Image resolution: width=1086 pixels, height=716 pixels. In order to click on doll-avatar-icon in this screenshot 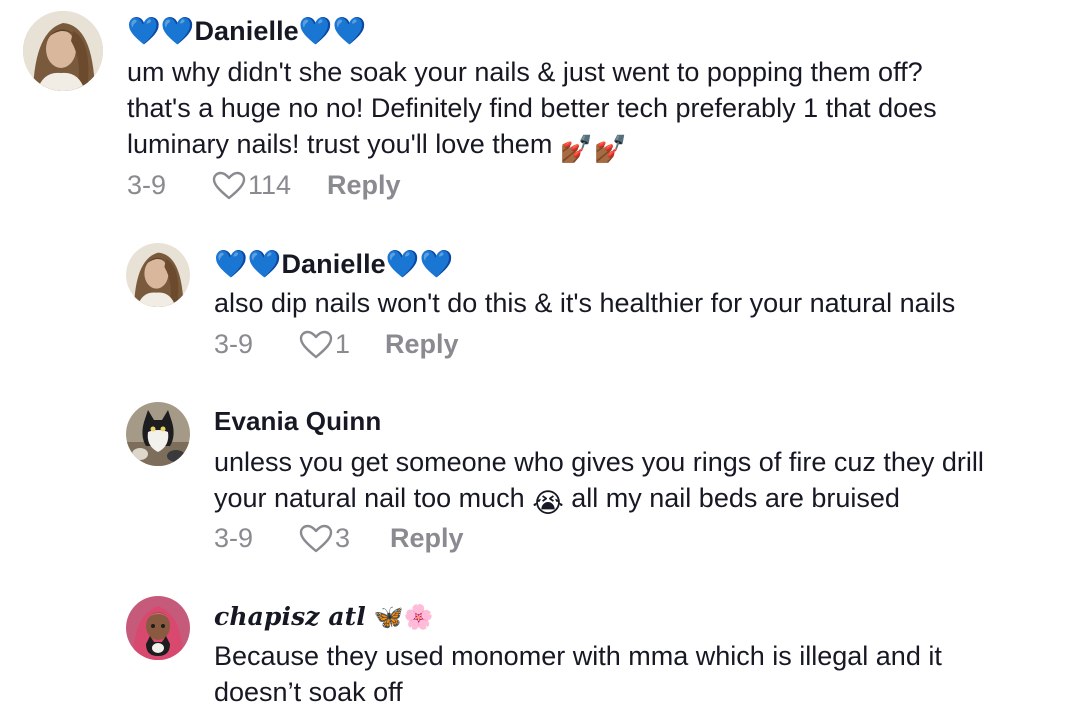, I will do `click(158, 628)`.